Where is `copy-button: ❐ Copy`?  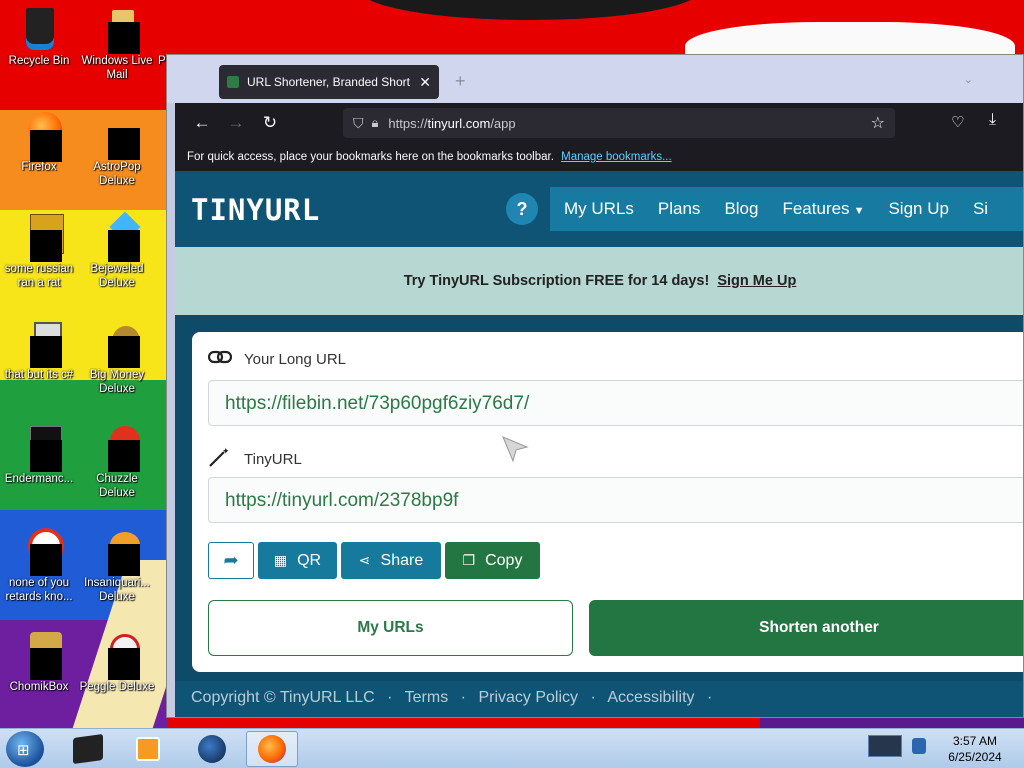 copy-button: ❐ Copy is located at coordinates (492, 560).